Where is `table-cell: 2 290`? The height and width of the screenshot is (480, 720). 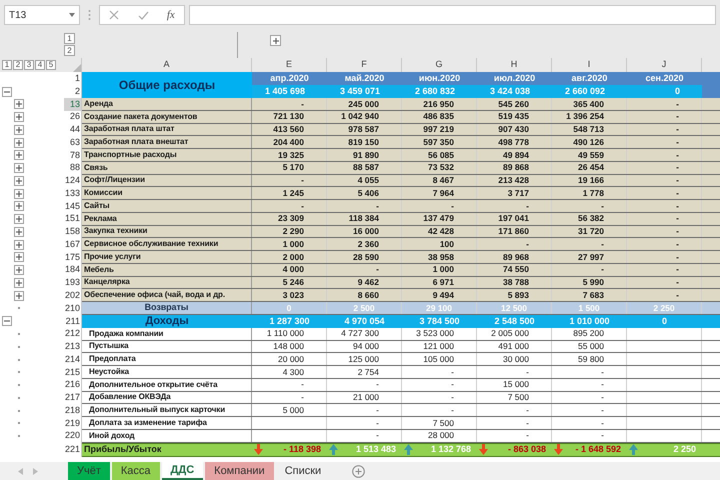 table-cell: 2 290 is located at coordinates (293, 231).